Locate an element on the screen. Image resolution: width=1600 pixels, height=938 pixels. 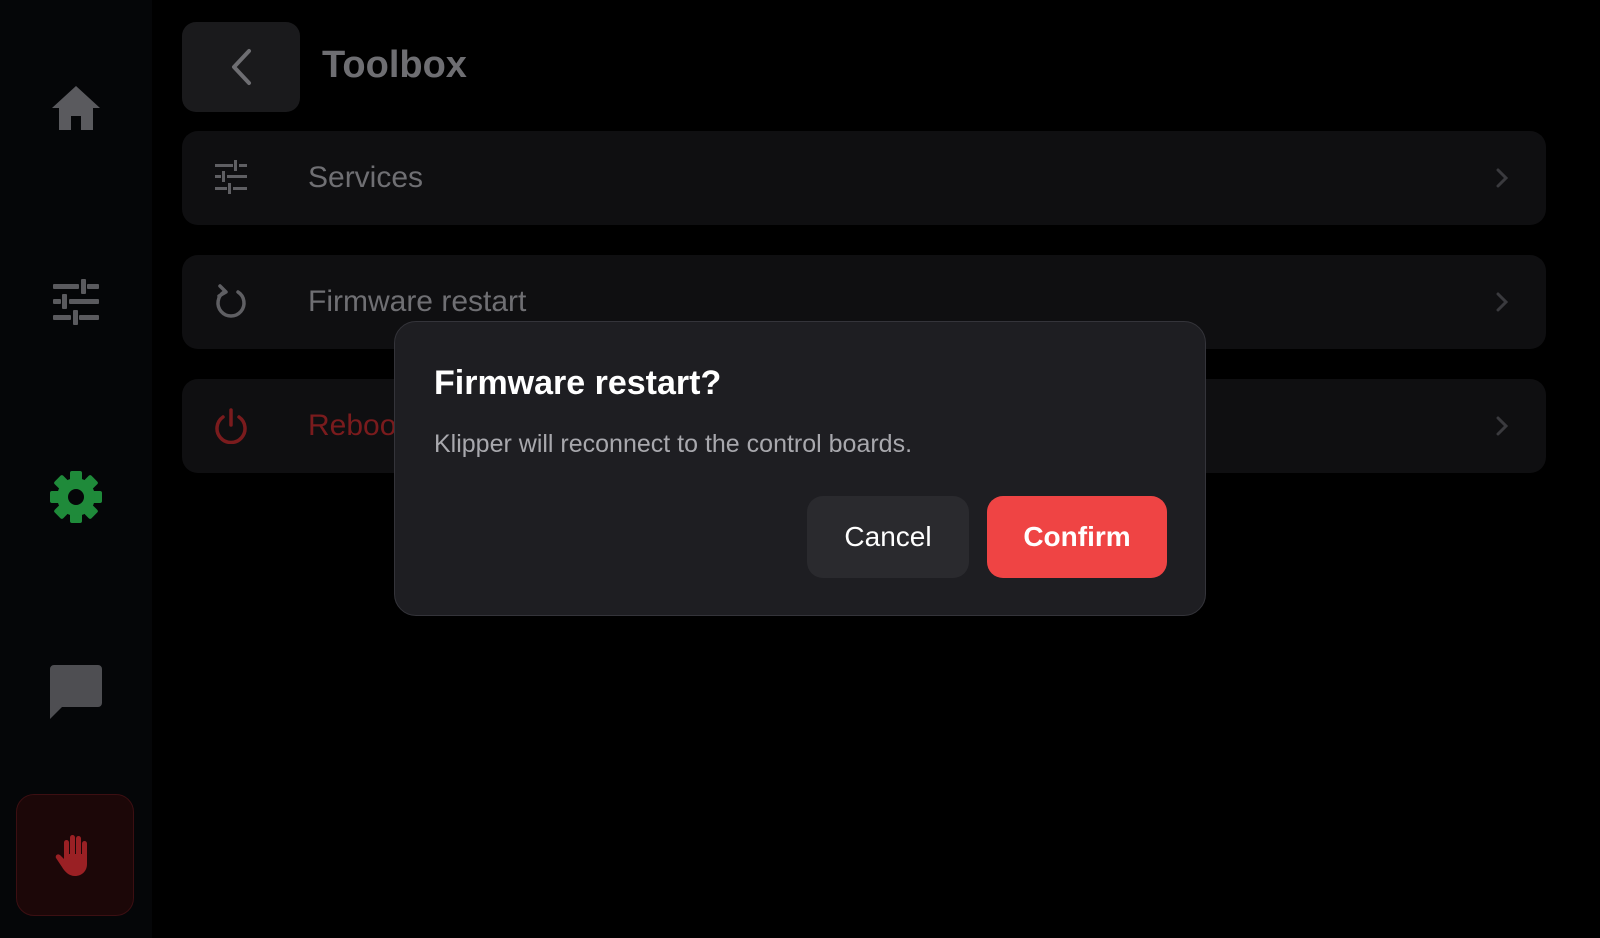
sidebar-item-settings is located at coordinates (76, 497).